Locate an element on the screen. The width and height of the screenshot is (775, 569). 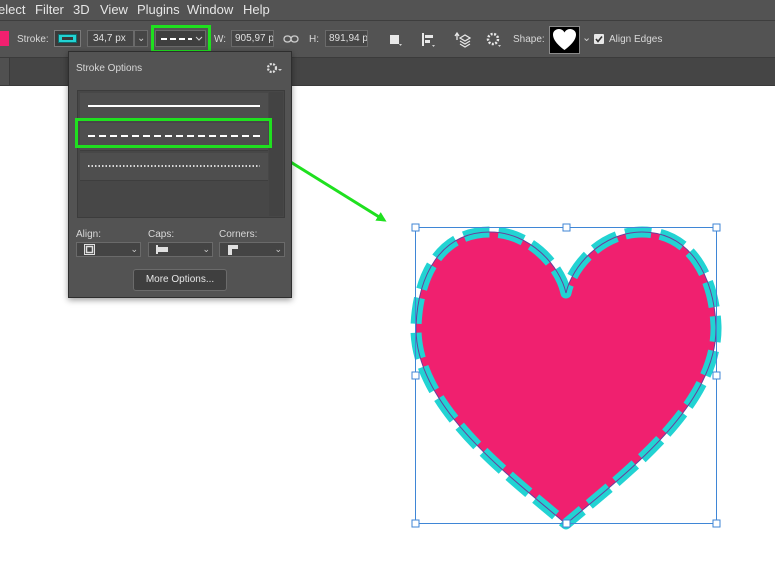
stroke-color-swatch is located at coordinates (67, 38).